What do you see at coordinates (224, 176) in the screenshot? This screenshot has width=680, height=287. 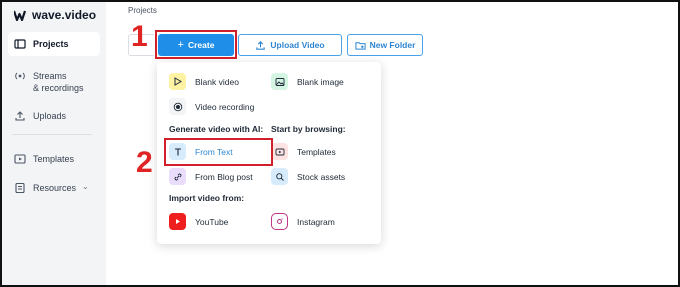 I see `menu-item-label: From Blog post` at bounding box center [224, 176].